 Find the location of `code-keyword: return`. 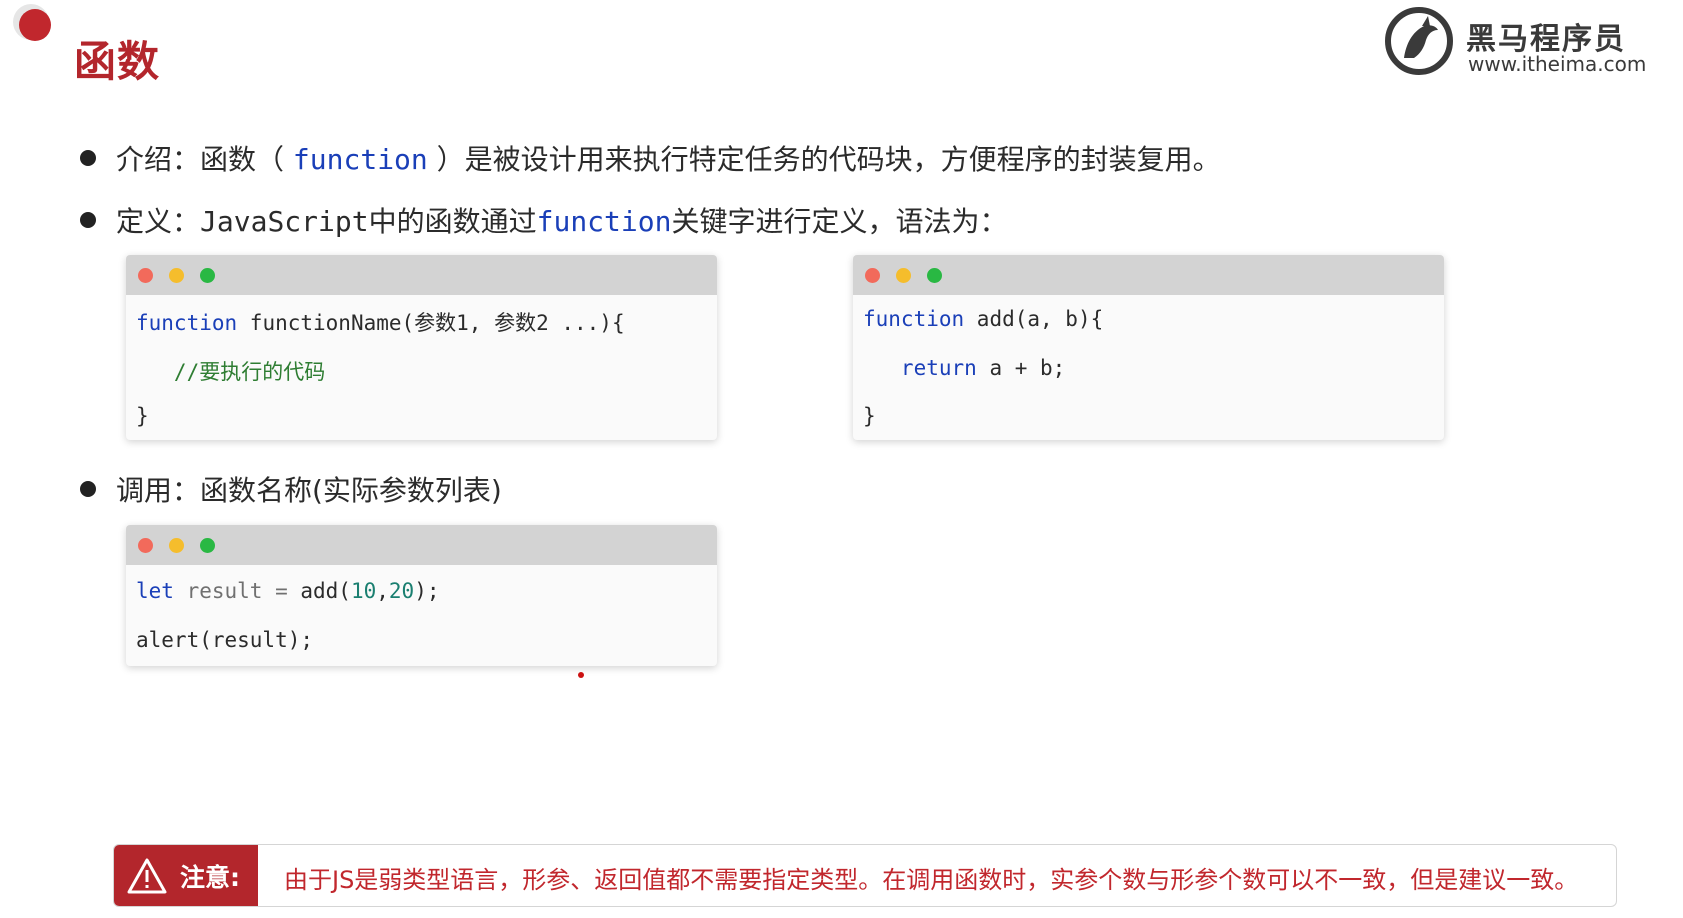

code-keyword: return is located at coordinates (920, 368).